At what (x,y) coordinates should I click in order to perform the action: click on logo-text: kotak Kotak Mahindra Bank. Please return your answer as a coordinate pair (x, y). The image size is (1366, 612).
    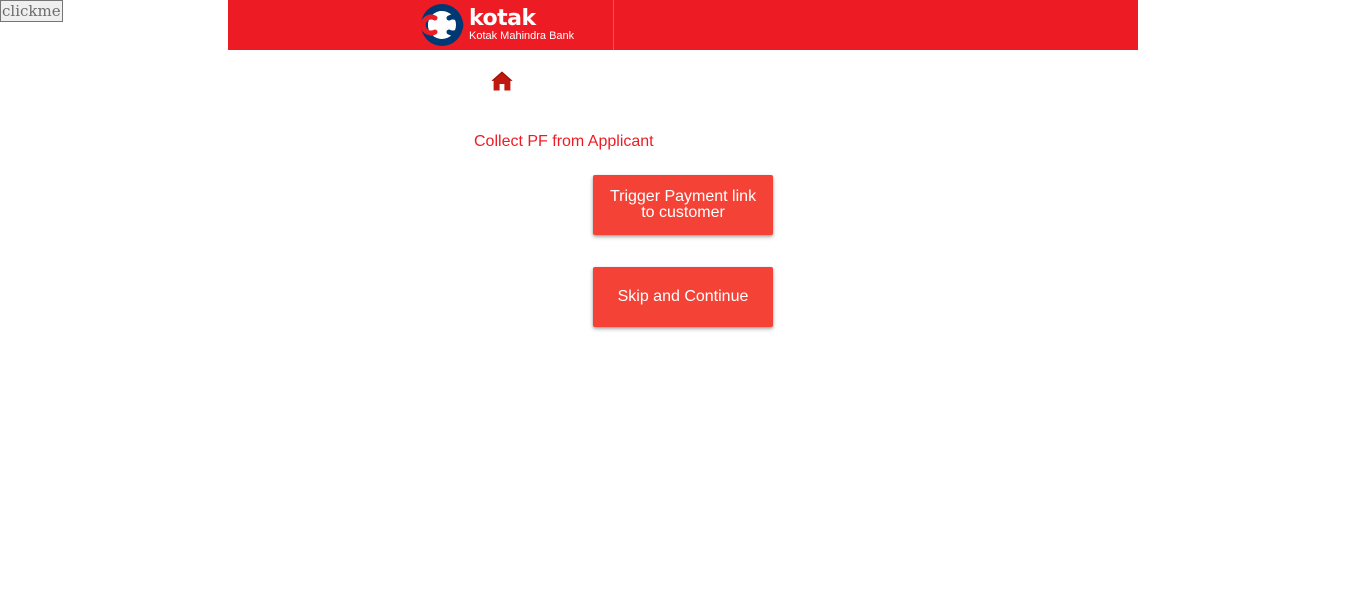
    Looking at the image, I should click on (522, 24).